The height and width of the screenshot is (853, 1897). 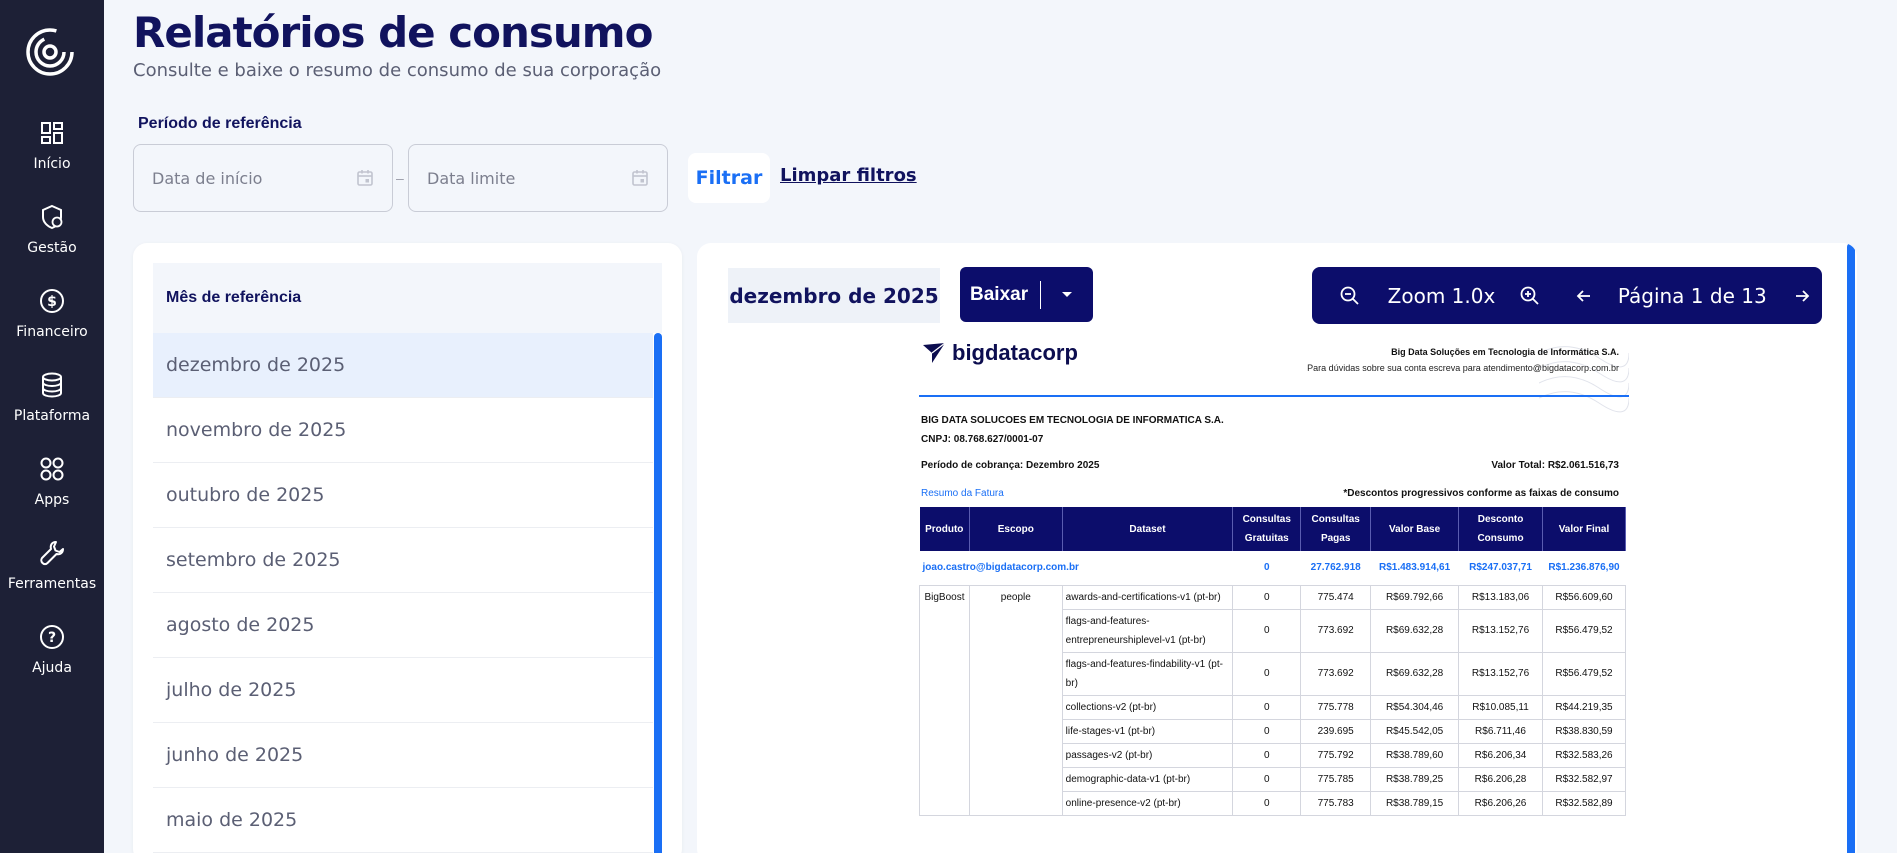 What do you see at coordinates (1147, 803) in the screenshot?
I see `table-cell: online-presence-v2 (pt-br)` at bounding box center [1147, 803].